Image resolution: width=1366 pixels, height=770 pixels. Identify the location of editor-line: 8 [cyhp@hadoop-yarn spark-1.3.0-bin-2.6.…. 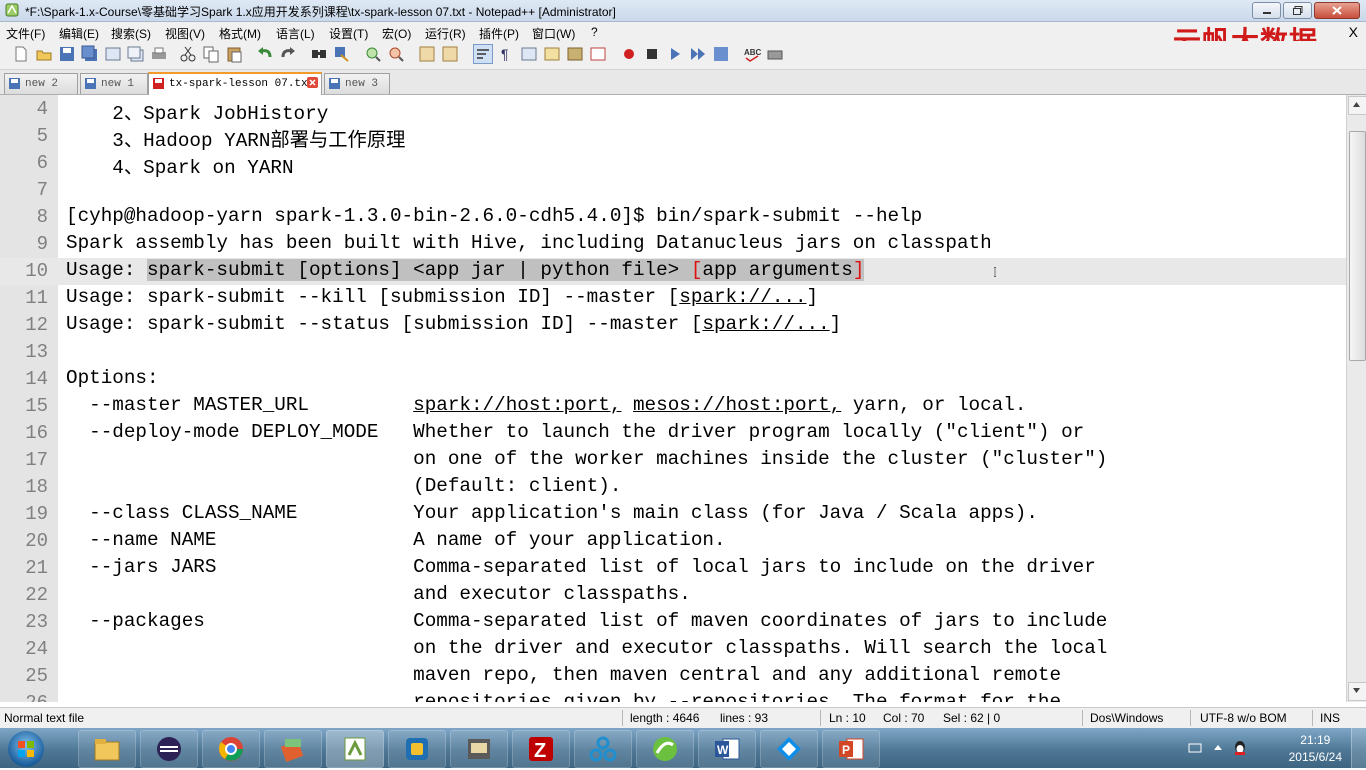
(673, 217).